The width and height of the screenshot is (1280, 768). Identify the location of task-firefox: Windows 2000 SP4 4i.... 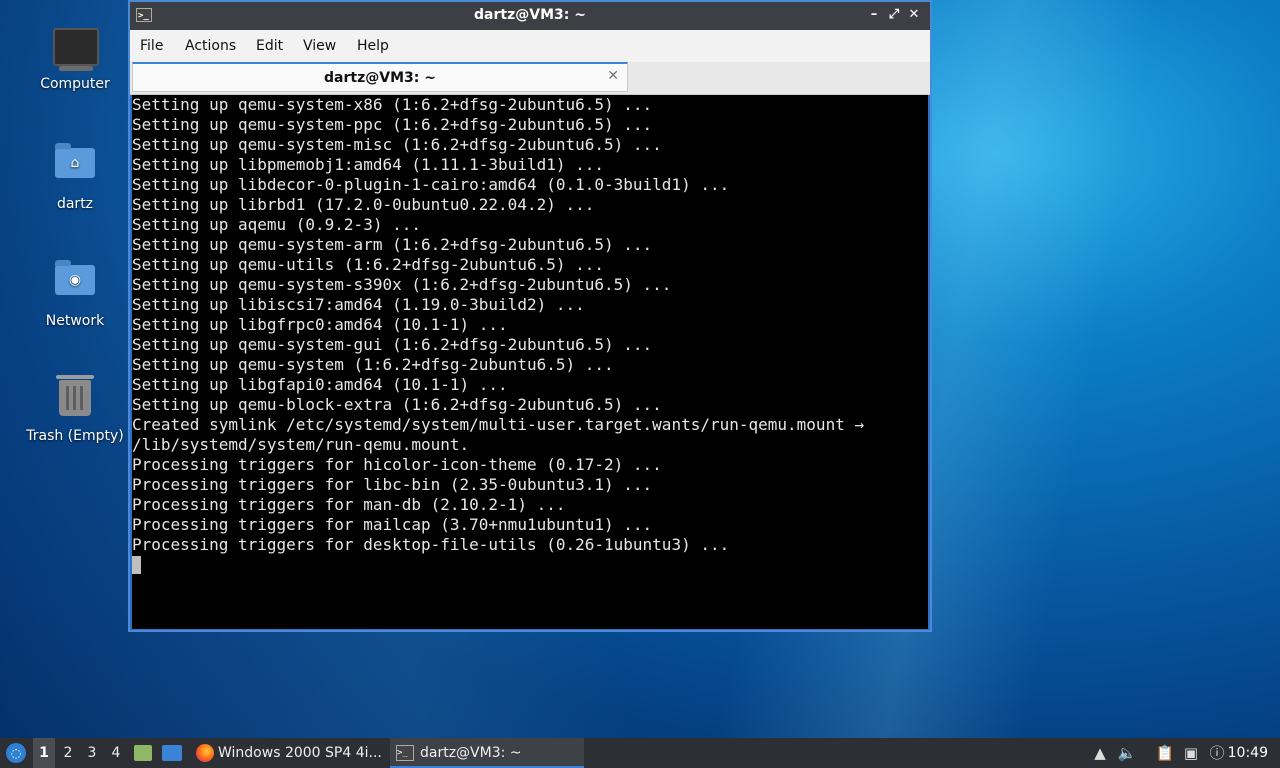
(289, 753).